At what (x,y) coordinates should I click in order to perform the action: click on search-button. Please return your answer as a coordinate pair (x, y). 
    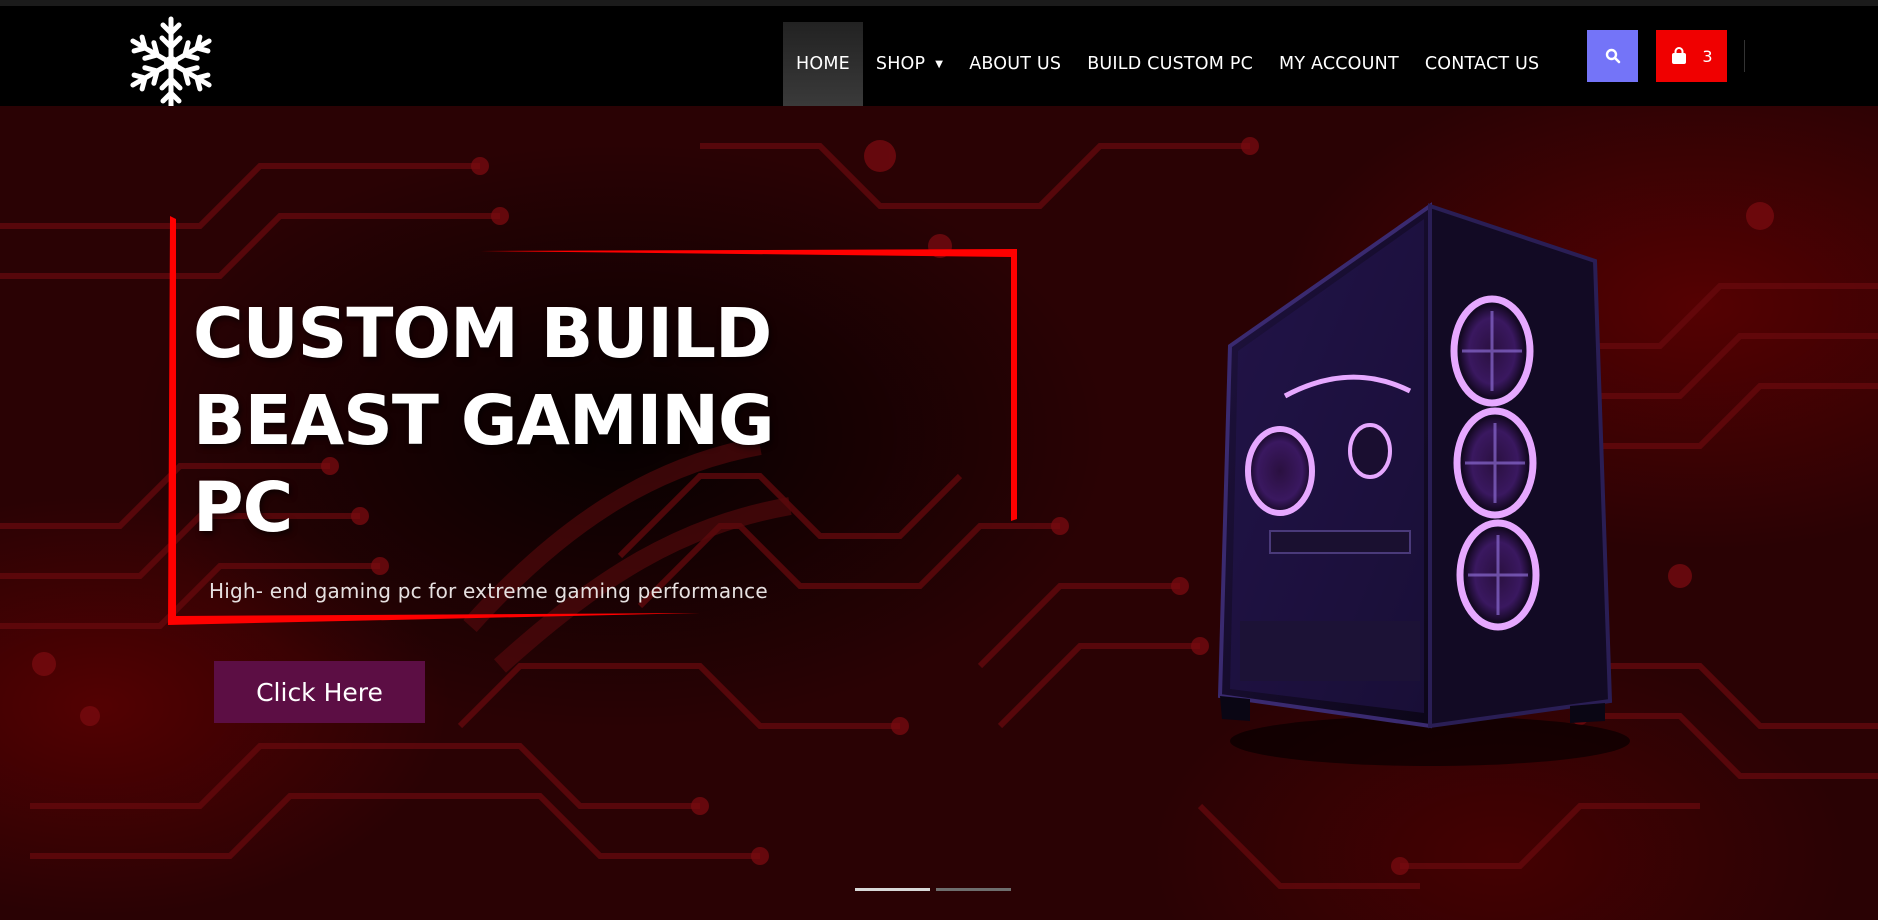
    Looking at the image, I should click on (1612, 56).